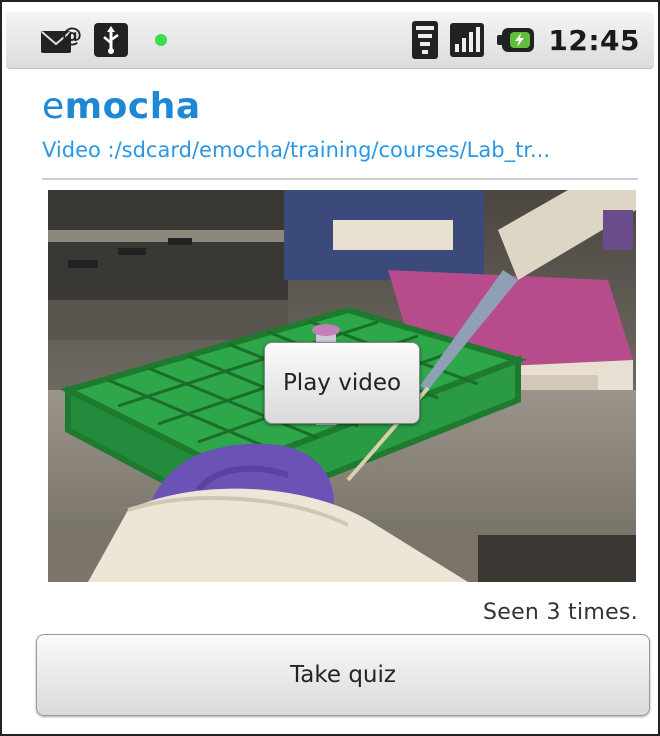 This screenshot has height=736, width=660. What do you see at coordinates (425, 40) in the screenshot?
I see `wifi-icon` at bounding box center [425, 40].